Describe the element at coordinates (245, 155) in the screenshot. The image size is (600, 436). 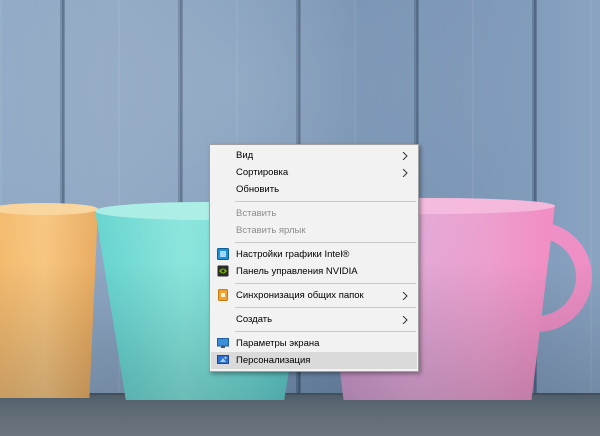
I see `menu-item-label: Вид` at that location.